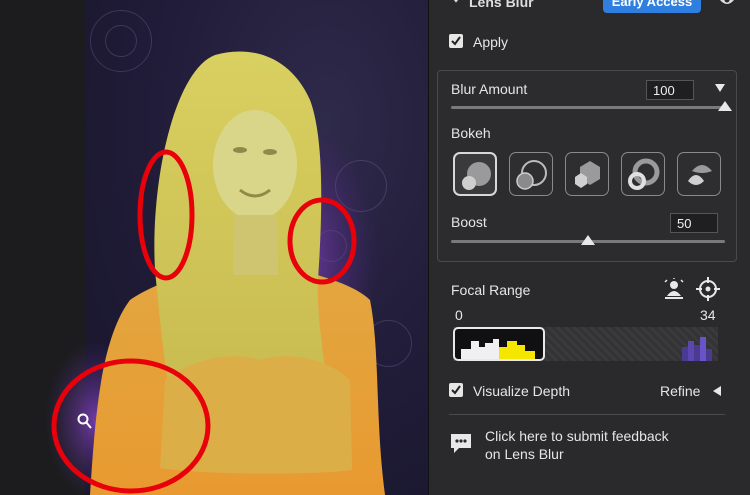  What do you see at coordinates (459, 315) in the screenshot?
I see `focal-min-label: 0` at bounding box center [459, 315].